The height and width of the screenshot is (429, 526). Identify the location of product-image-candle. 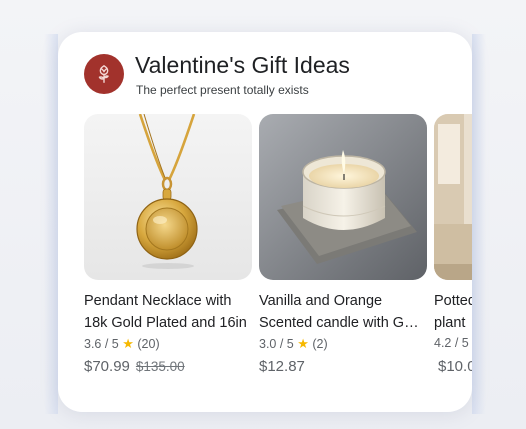
(343, 197).